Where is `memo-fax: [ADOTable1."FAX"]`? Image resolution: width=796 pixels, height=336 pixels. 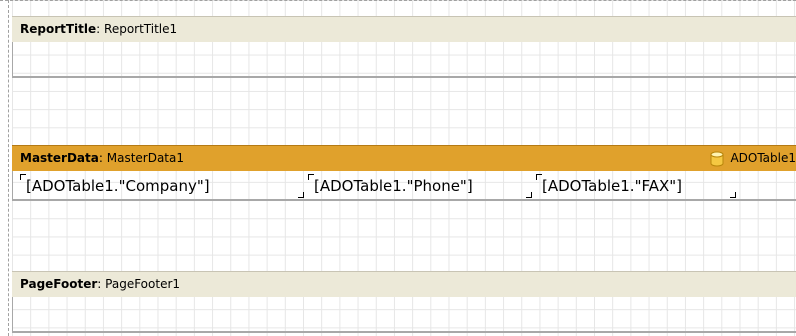 memo-fax: [ADOTable1."FAX"] is located at coordinates (636, 186).